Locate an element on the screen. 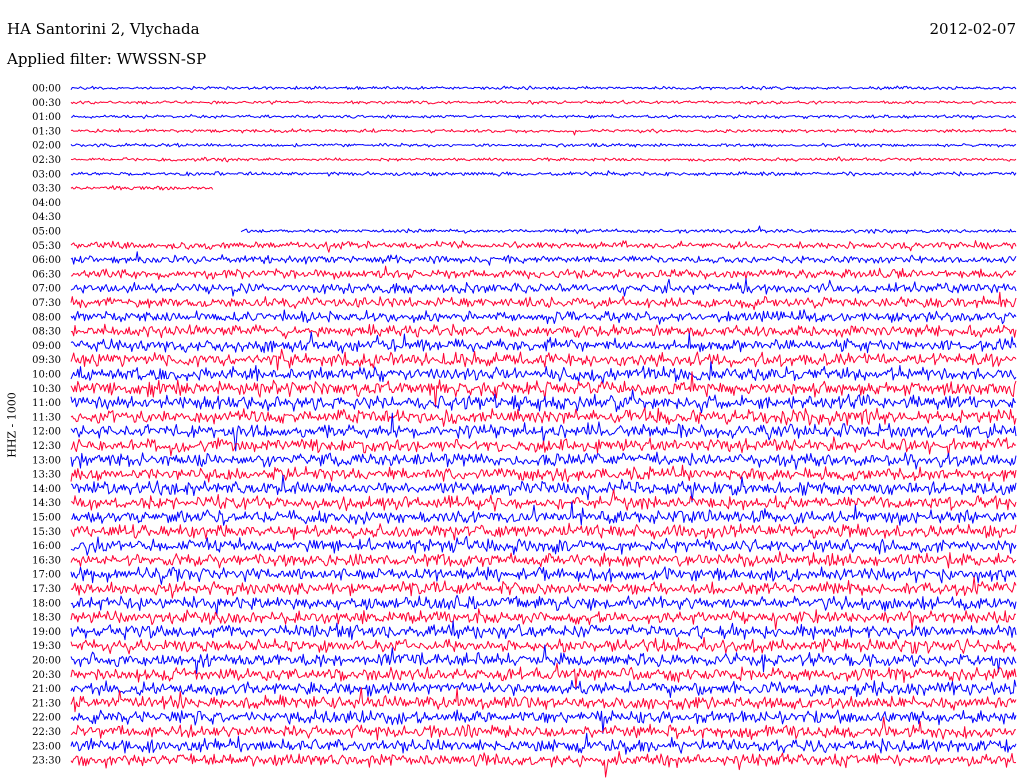 Image resolution: width=1024 pixels, height=780 pixels. row-time-label: 21:00 is located at coordinates (46, 689).